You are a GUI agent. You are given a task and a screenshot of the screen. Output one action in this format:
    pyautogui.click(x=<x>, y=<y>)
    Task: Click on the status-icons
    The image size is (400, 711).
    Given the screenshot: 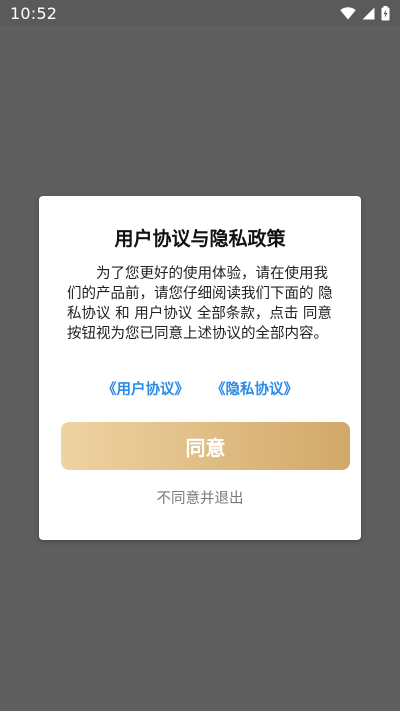 What is the action you would take?
    pyautogui.click(x=365, y=13)
    